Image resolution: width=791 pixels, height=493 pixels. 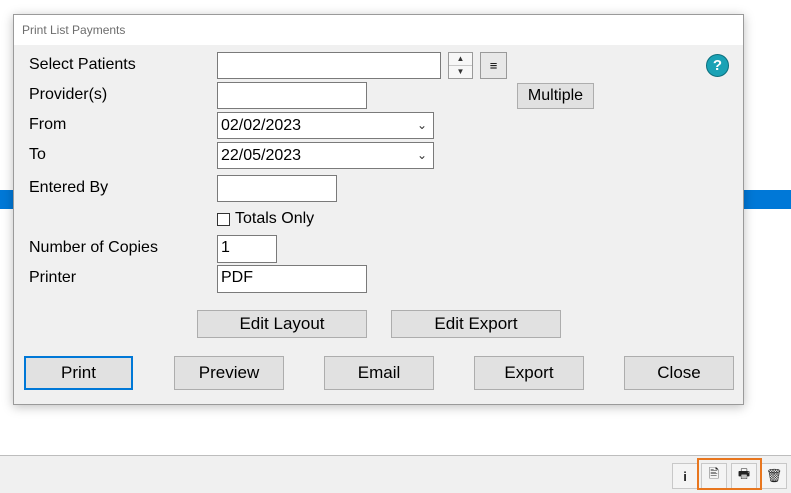 What do you see at coordinates (247, 249) in the screenshot?
I see `number-of-copies-input: 1` at bounding box center [247, 249].